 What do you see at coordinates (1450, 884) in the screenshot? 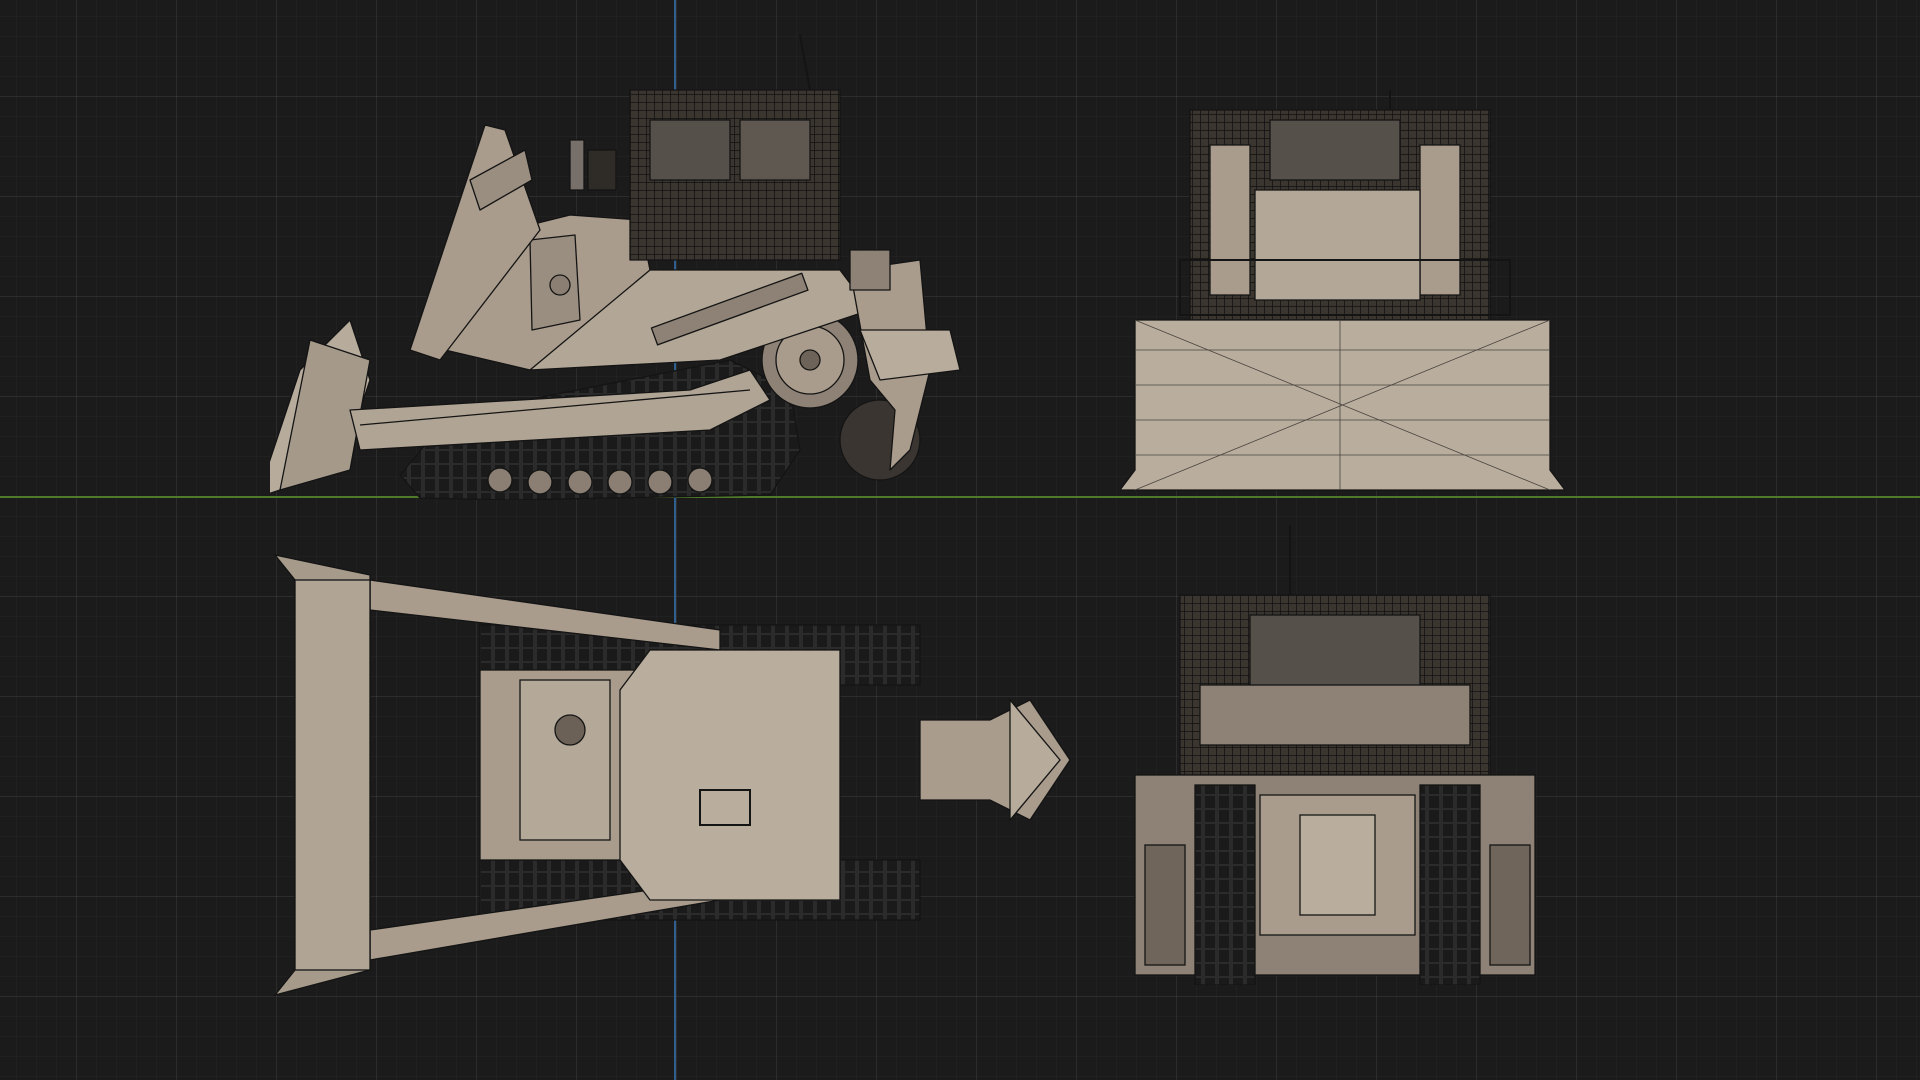
I see `back-track-right` at bounding box center [1450, 884].